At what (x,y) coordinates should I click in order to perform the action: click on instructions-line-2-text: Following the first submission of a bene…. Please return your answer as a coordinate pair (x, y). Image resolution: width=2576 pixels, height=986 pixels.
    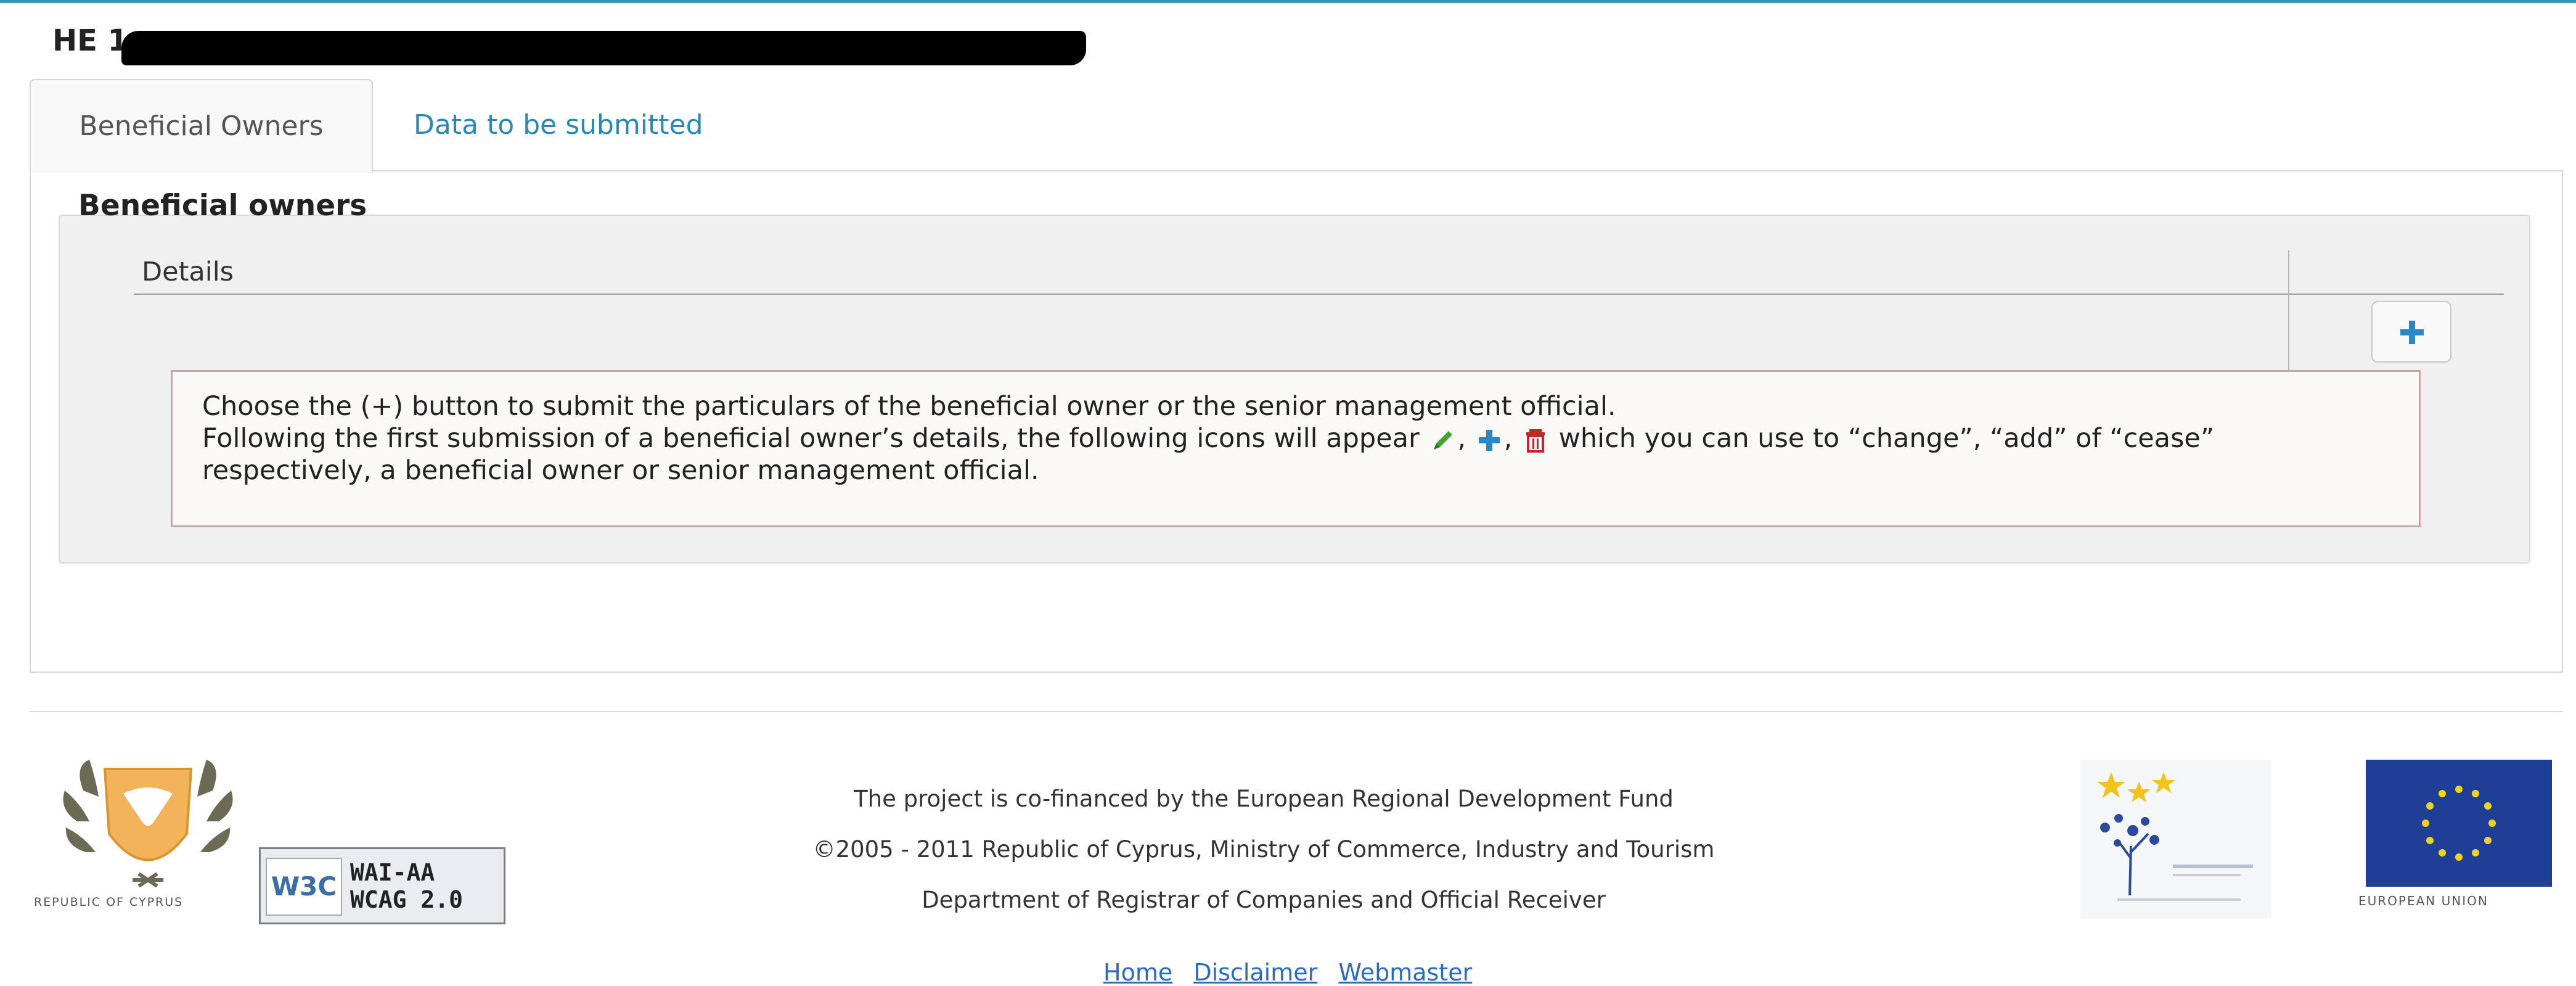
    Looking at the image, I should click on (811, 438).